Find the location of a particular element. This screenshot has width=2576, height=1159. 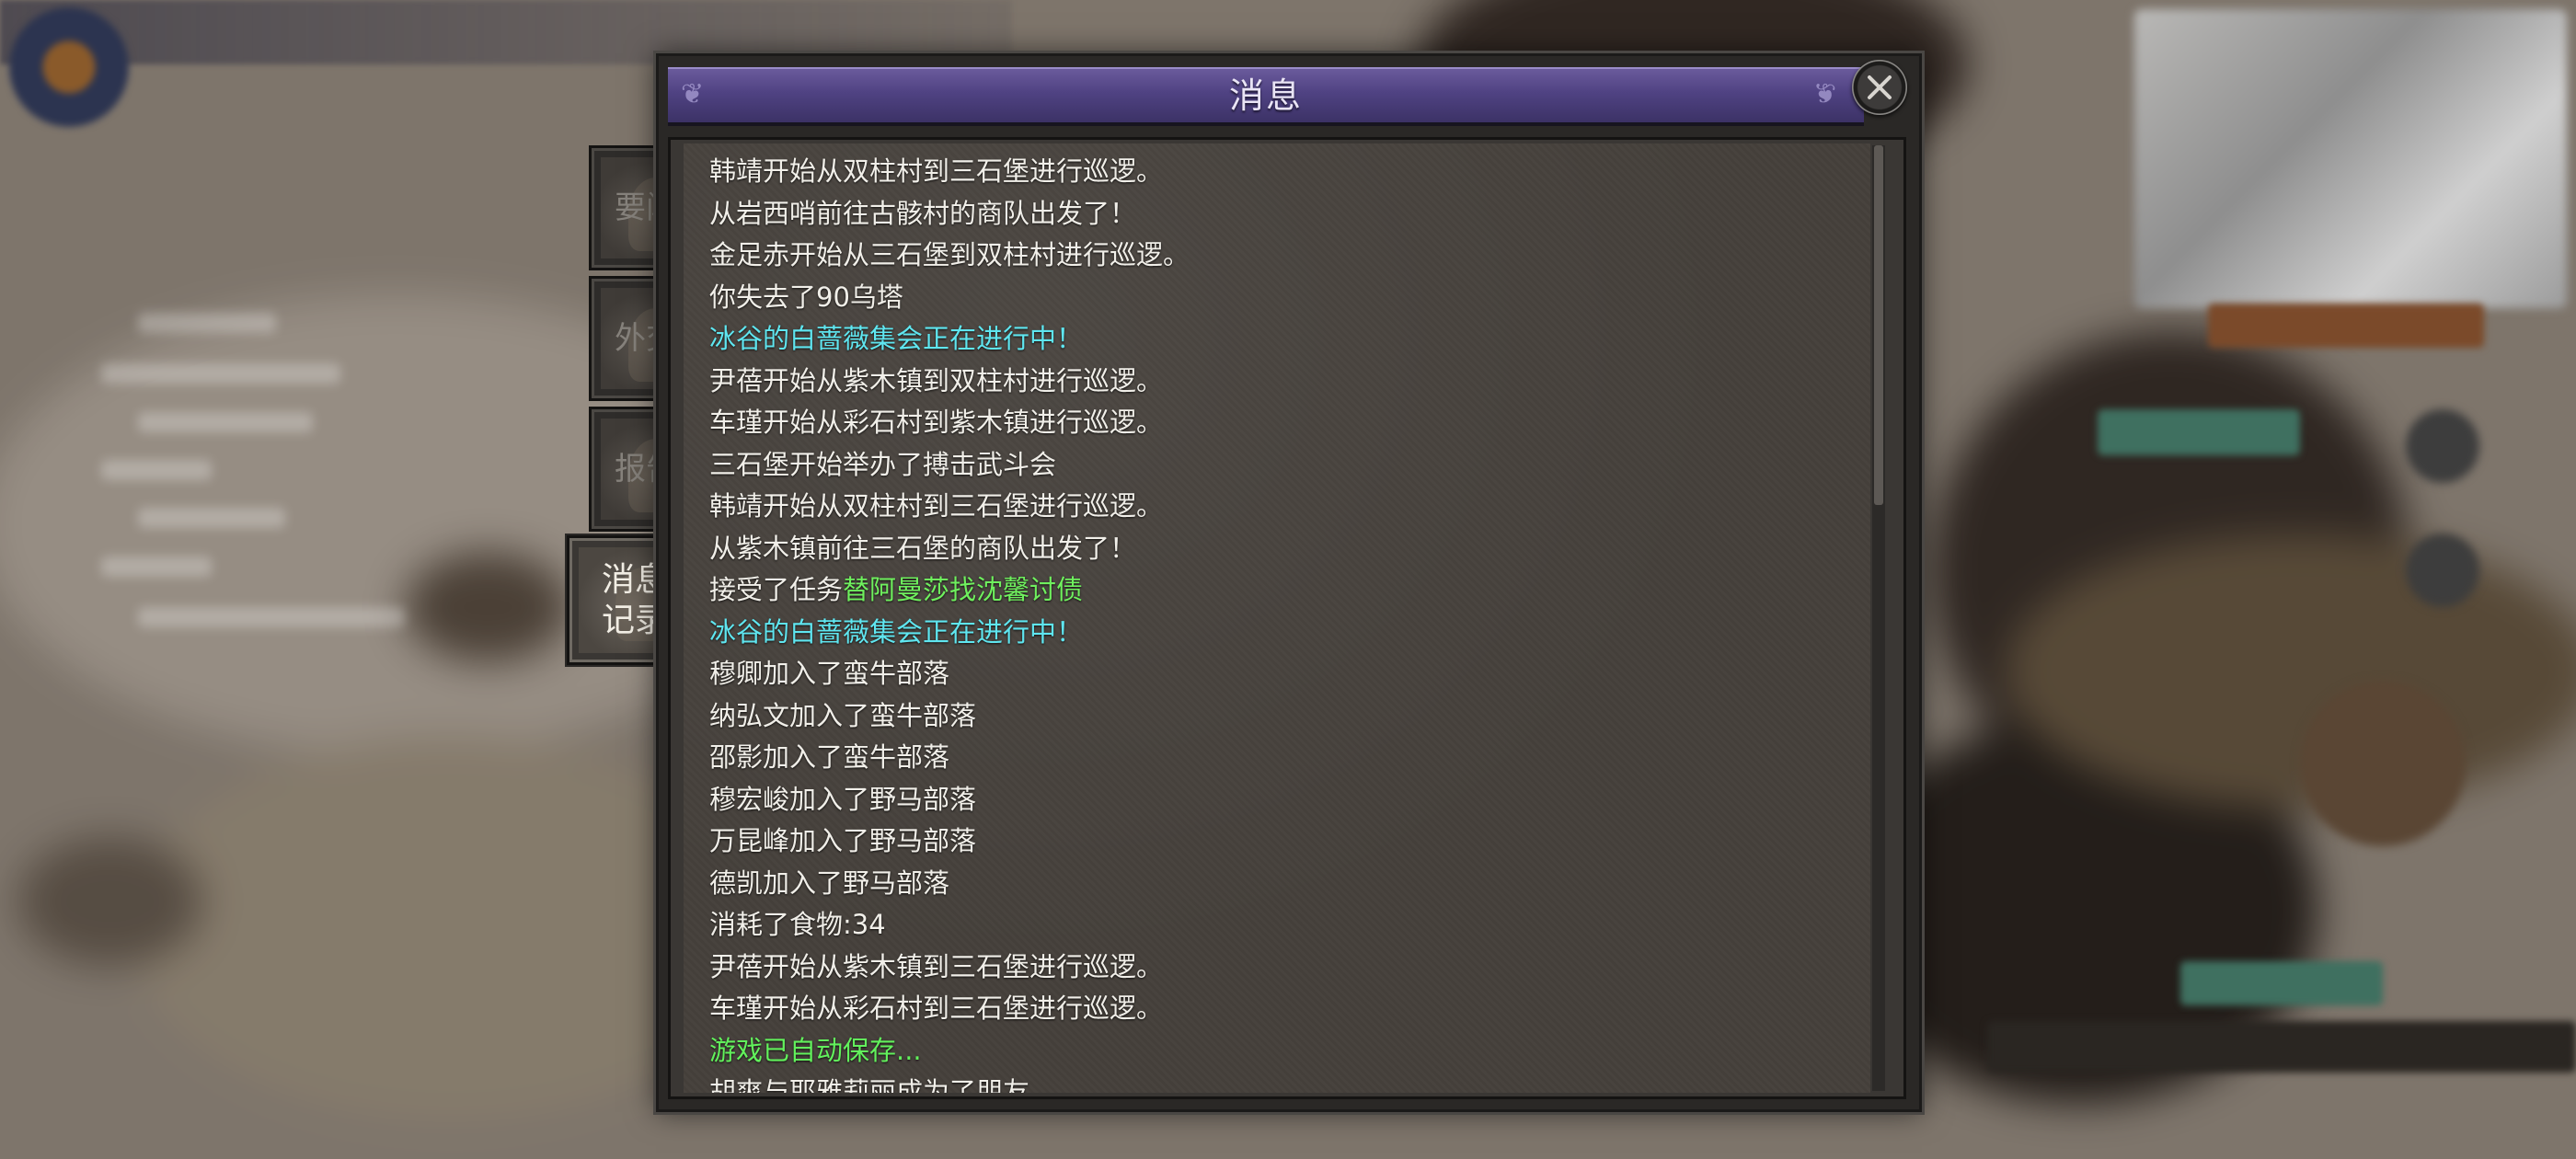

close-icon is located at coordinates (1880, 87).